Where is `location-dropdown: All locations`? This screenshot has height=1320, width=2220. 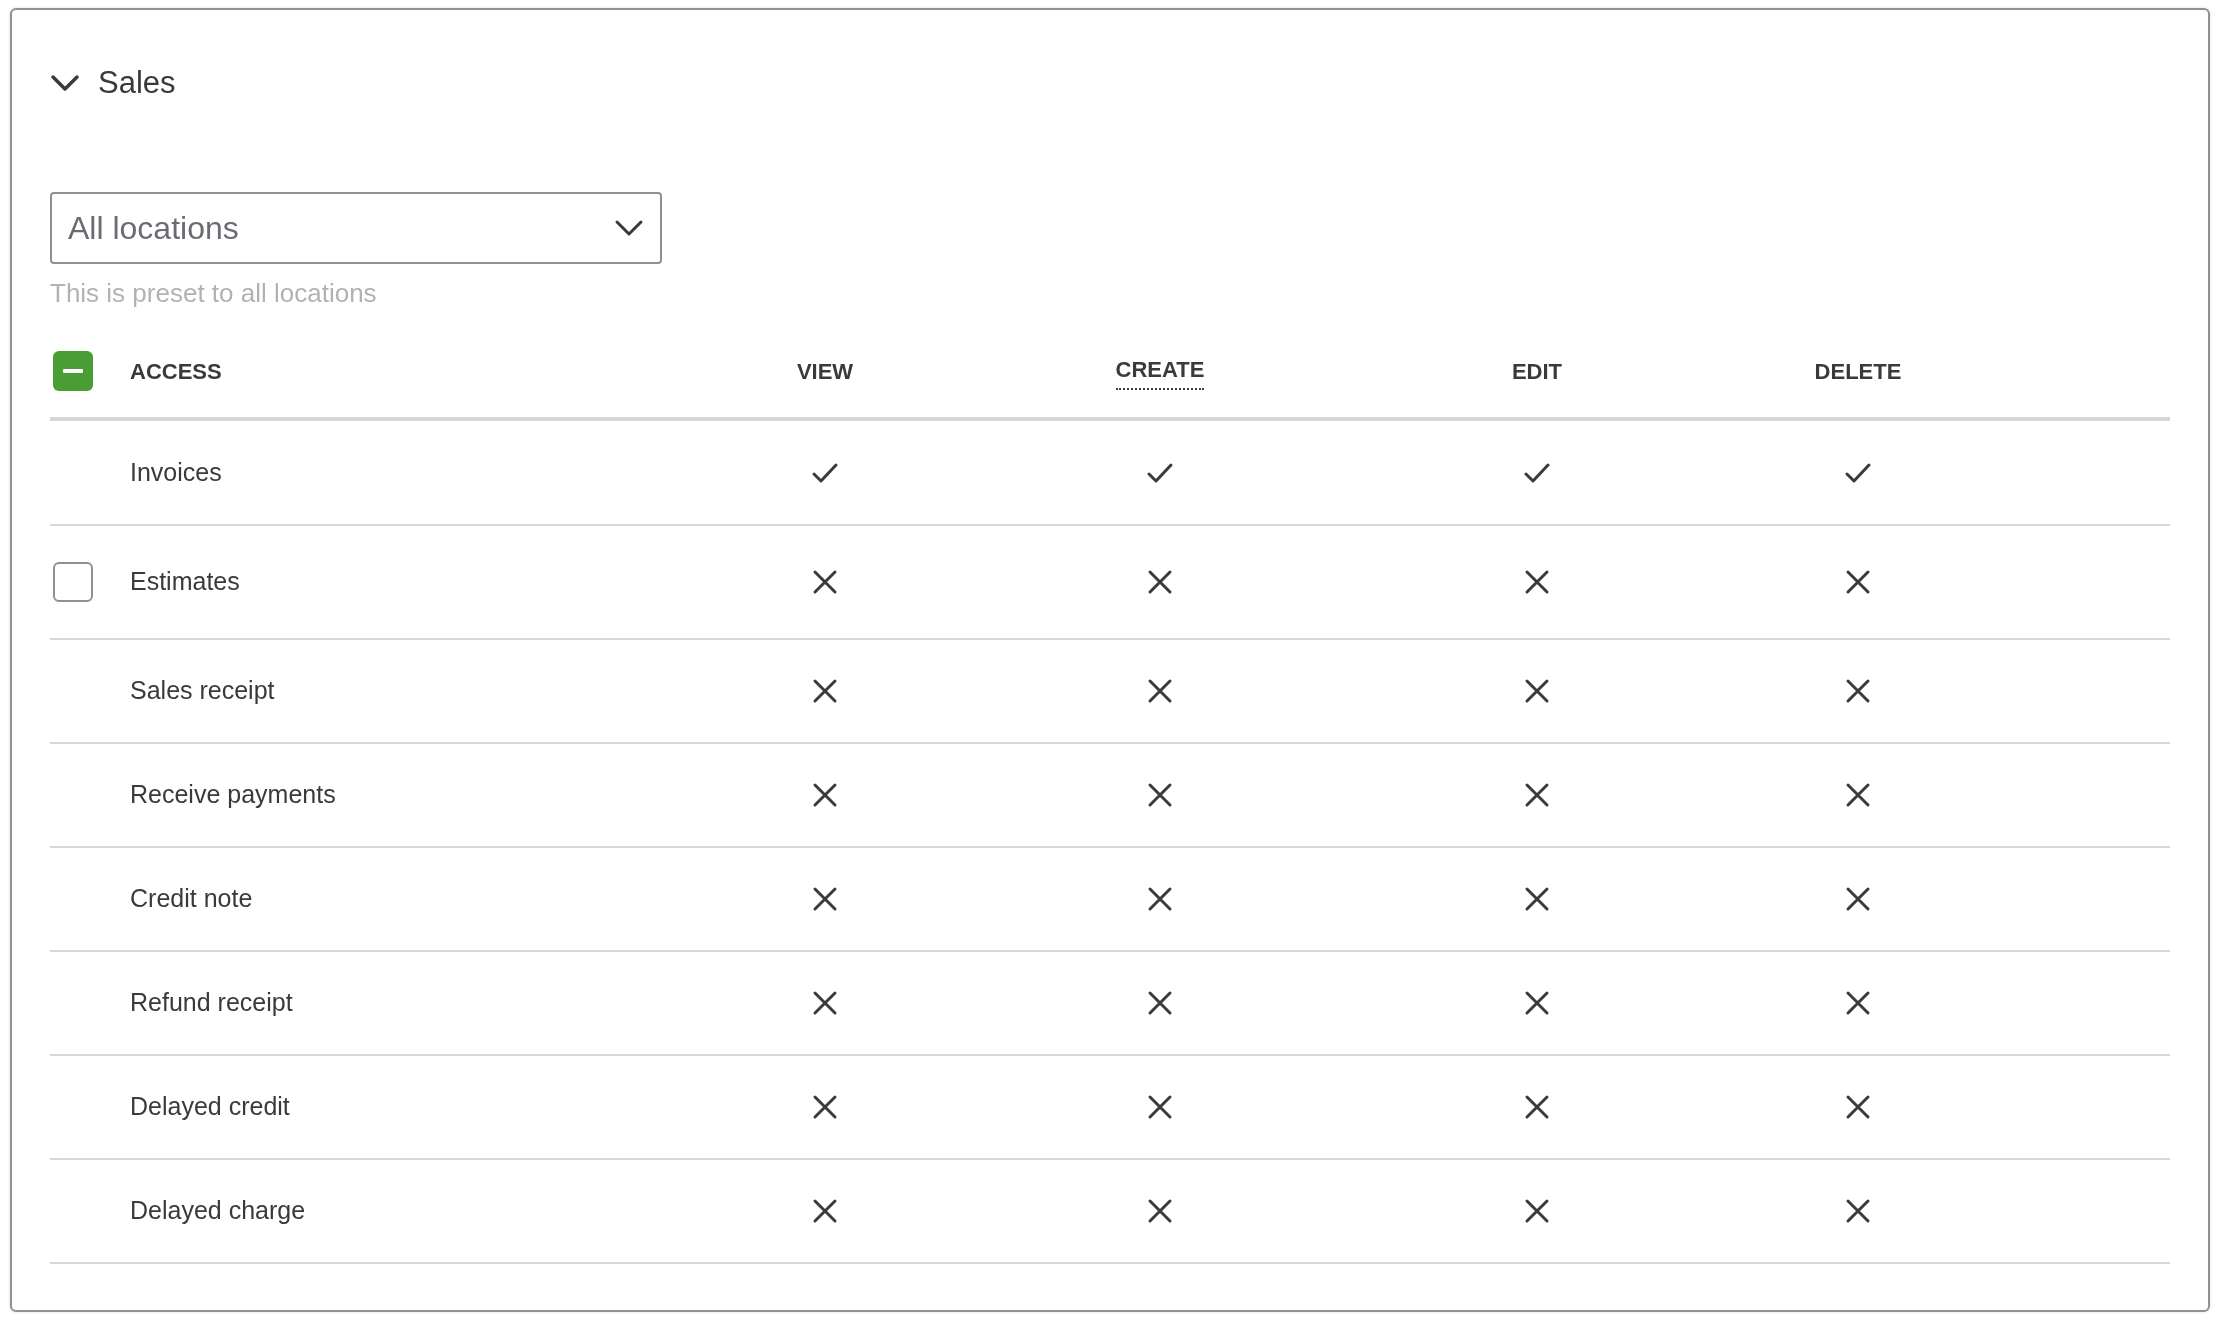
location-dropdown: All locations is located at coordinates (356, 228).